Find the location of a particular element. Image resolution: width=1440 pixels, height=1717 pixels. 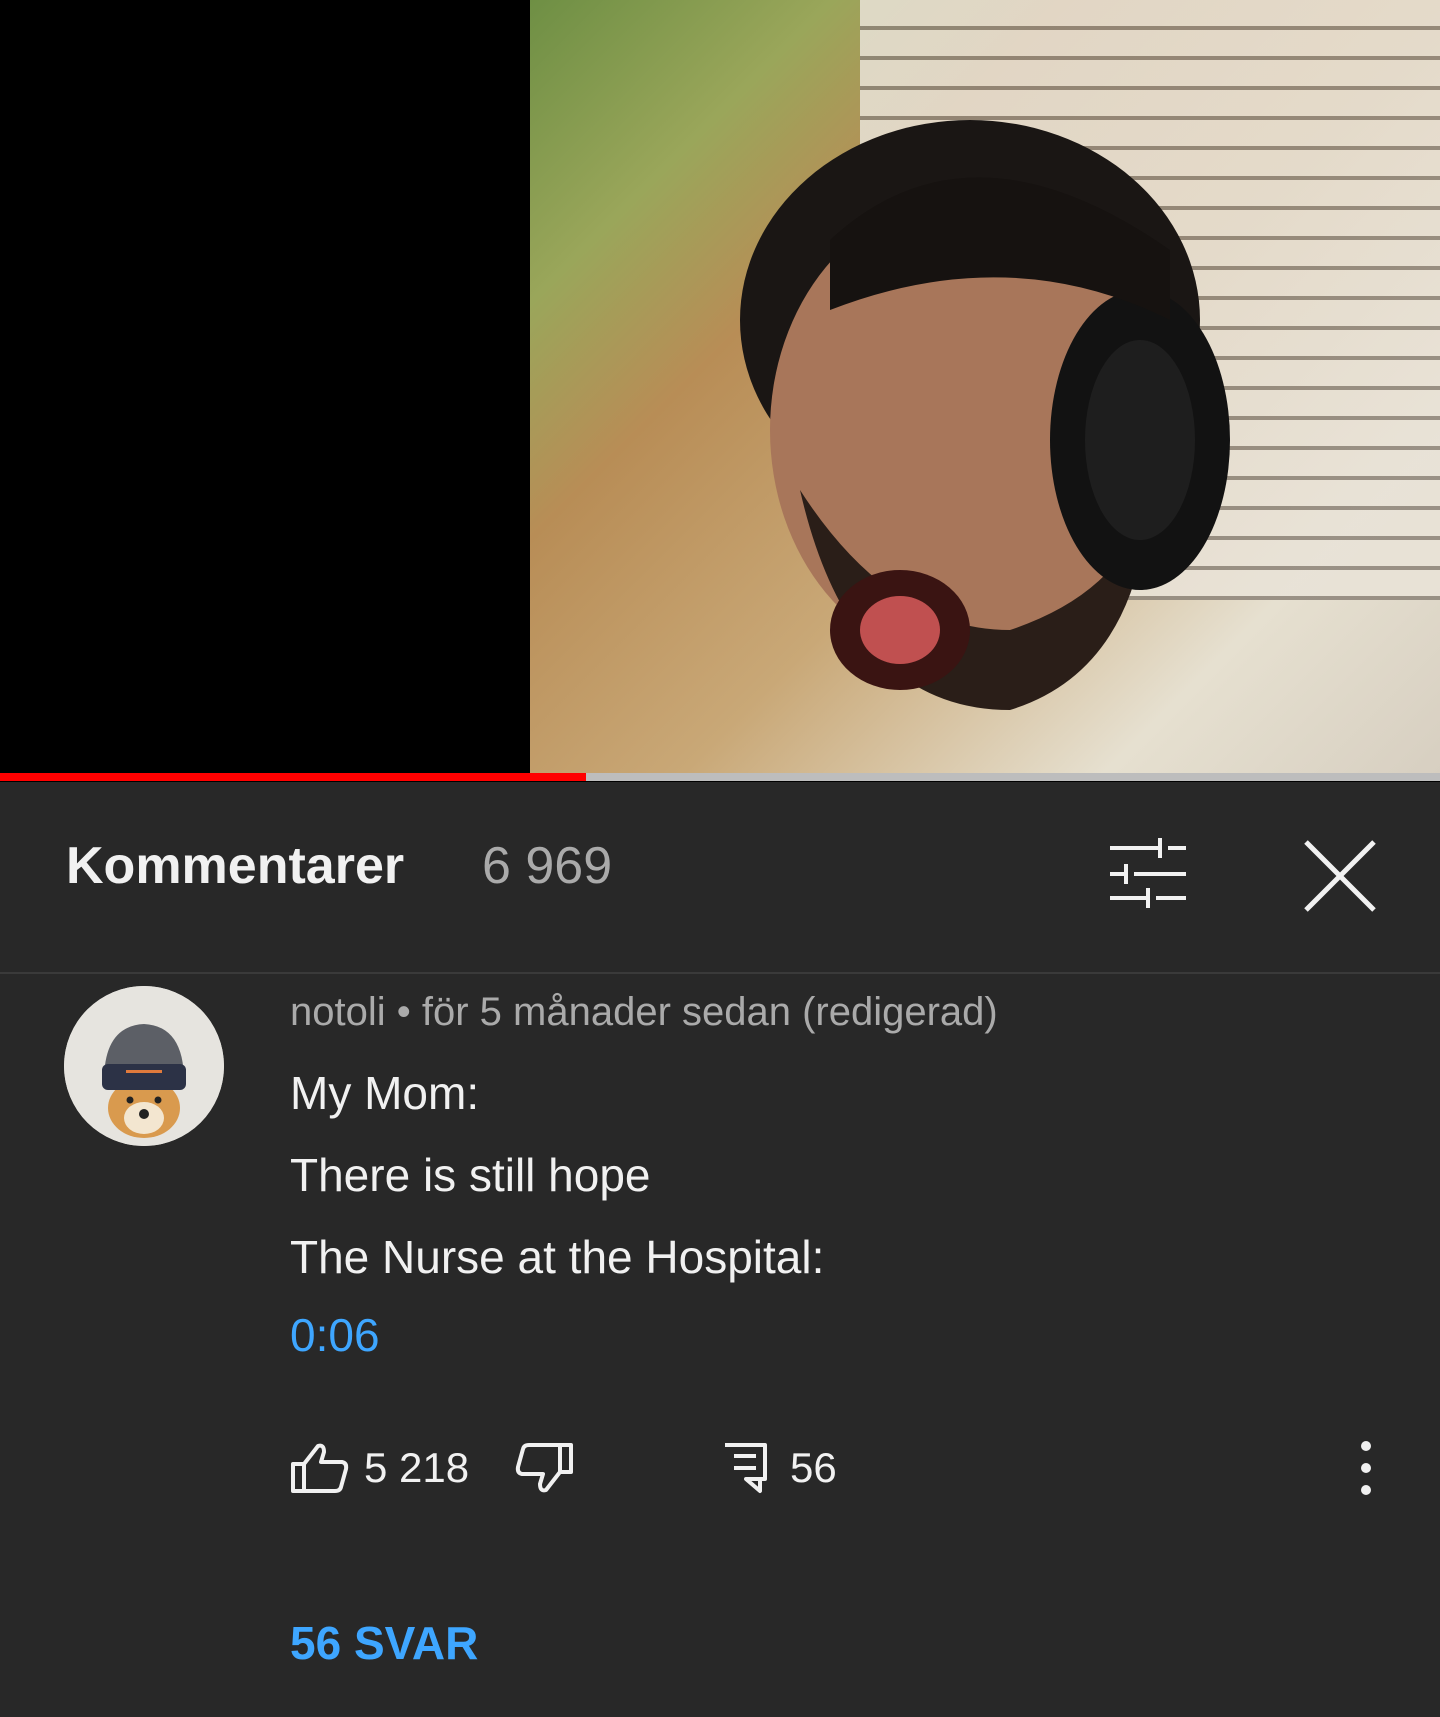

tune-icon is located at coordinates (1148, 873).